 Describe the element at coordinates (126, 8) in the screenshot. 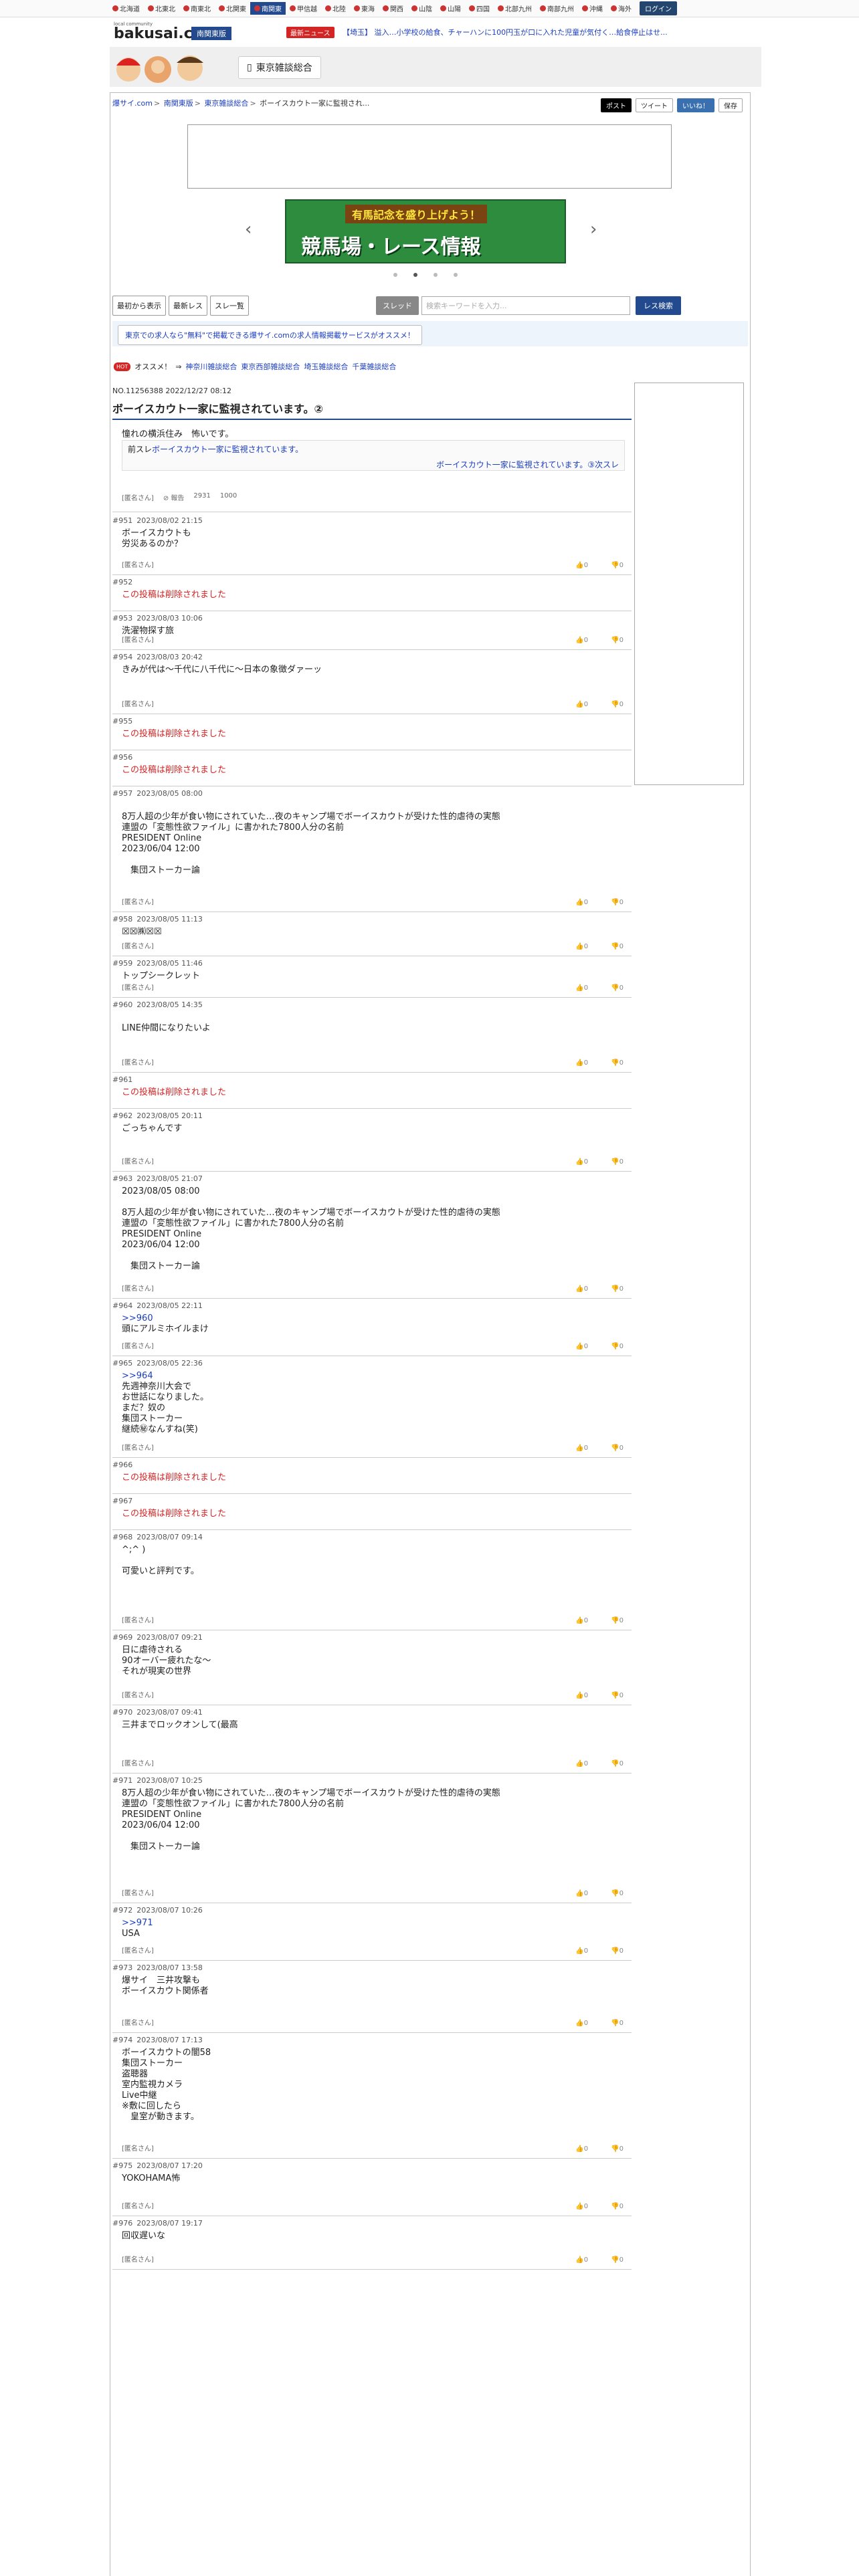

I see `region-link: 北海道` at that location.